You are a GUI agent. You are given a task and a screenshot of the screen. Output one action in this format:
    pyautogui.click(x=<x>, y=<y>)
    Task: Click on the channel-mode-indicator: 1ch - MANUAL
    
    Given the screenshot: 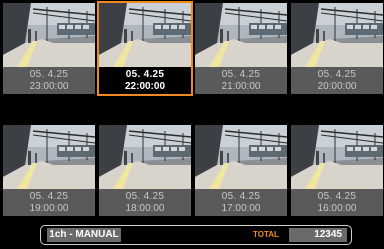 What is the action you would take?
    pyautogui.click(x=84, y=235)
    